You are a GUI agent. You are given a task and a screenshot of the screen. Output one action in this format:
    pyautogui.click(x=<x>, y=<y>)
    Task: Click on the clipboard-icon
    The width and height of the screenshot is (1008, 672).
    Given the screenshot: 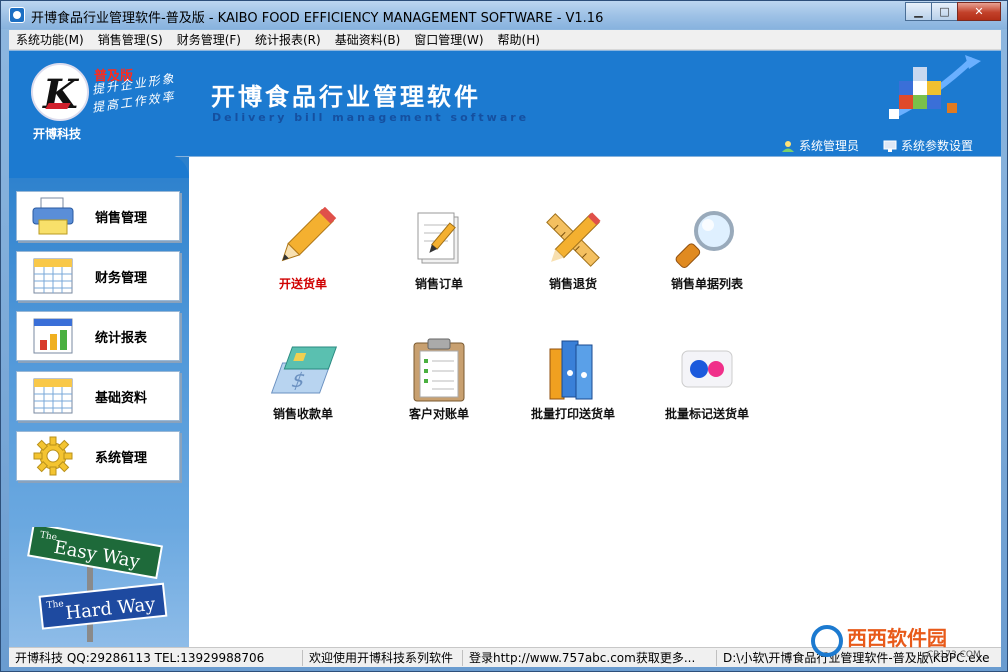 What is the action you would take?
    pyautogui.click(x=439, y=370)
    